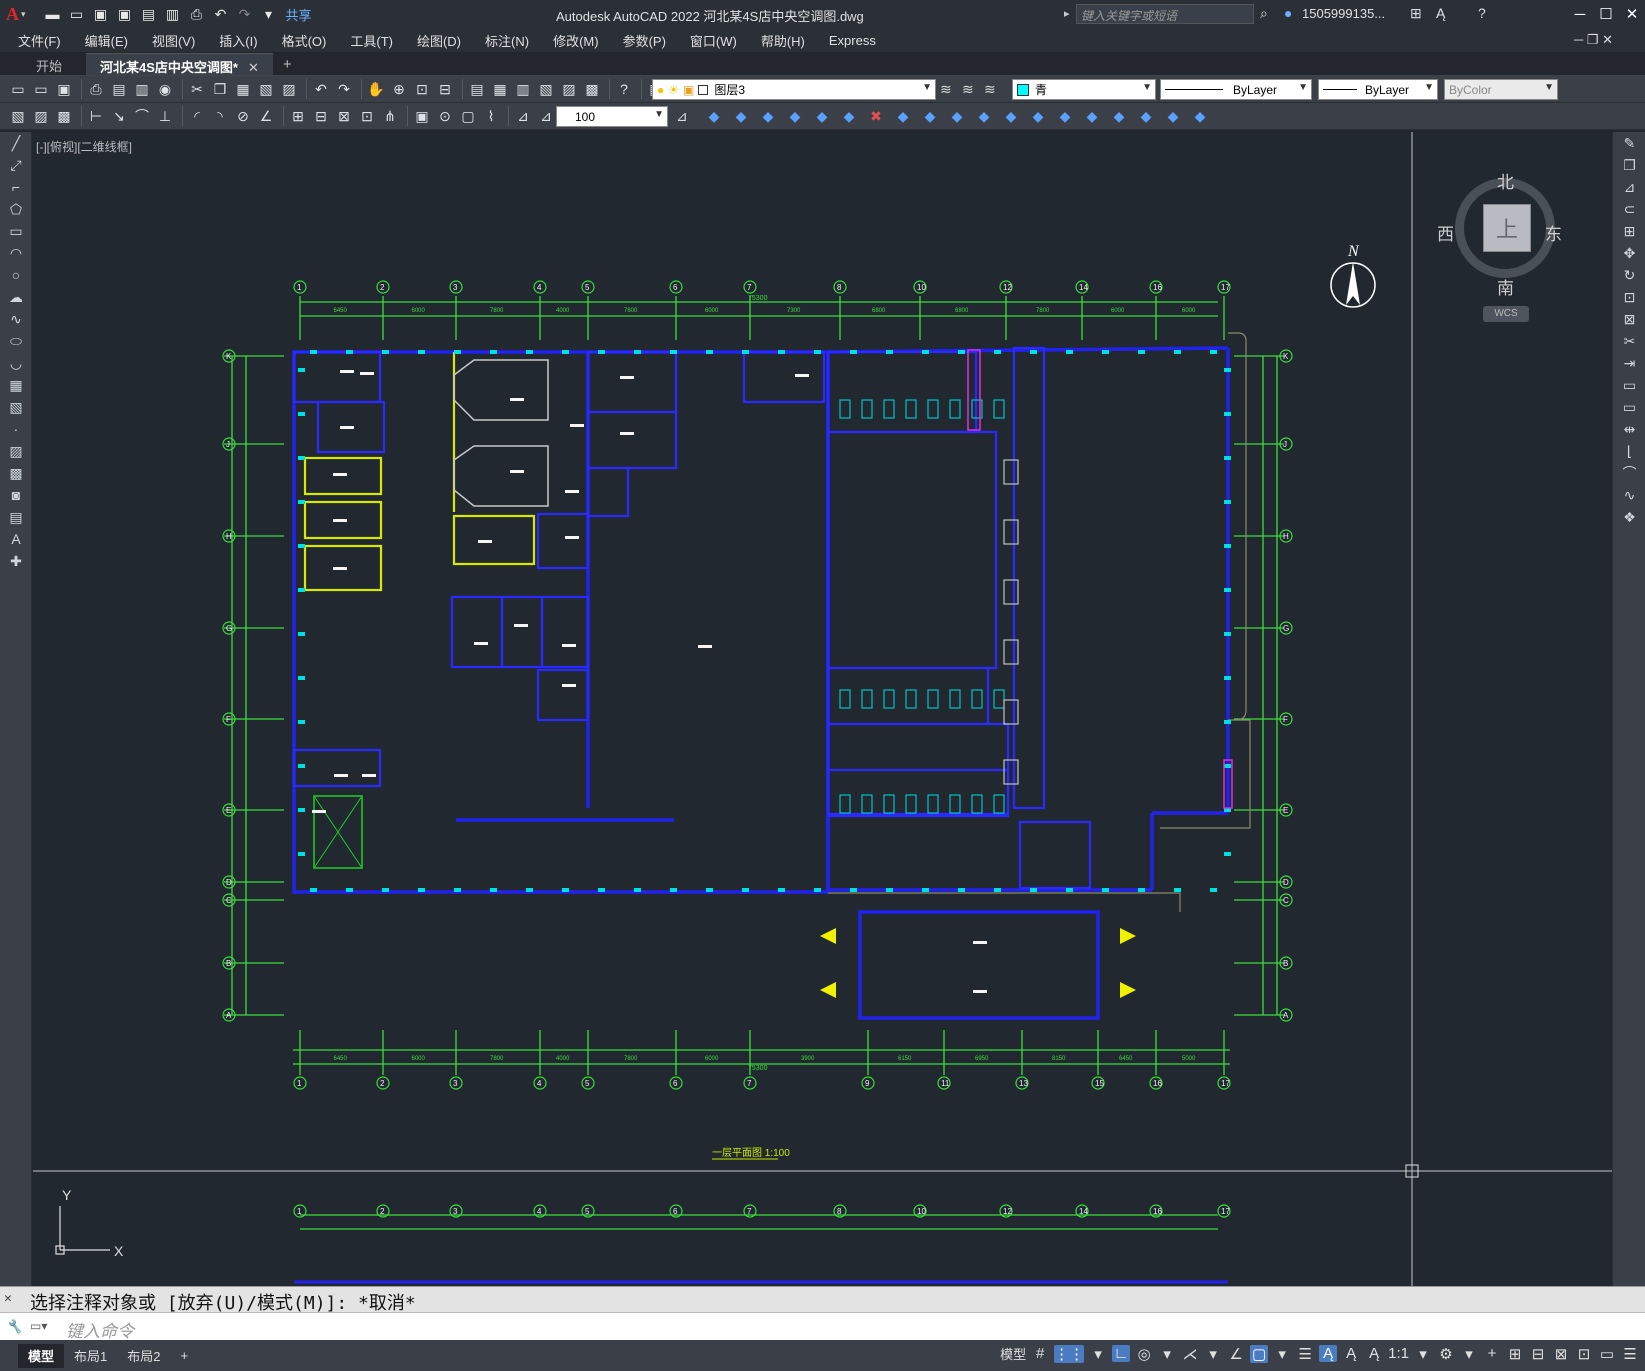  What do you see at coordinates (1351, 1353) in the screenshot?
I see `auto-scale-icon: Ą` at bounding box center [1351, 1353].